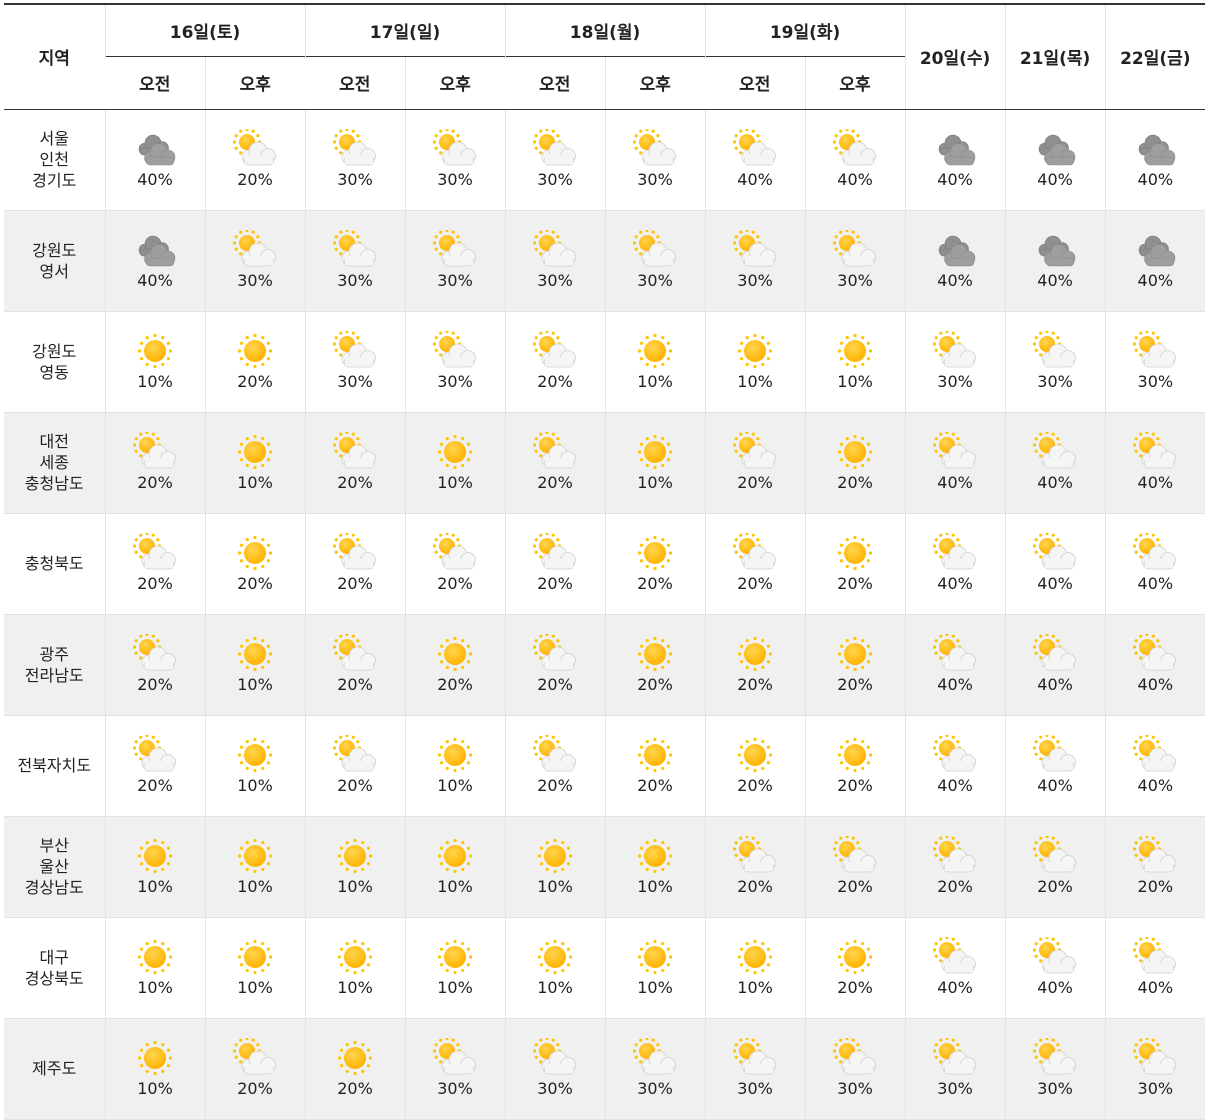  I want to click on region-cell: 서울 인천 경기도, so click(54, 160).